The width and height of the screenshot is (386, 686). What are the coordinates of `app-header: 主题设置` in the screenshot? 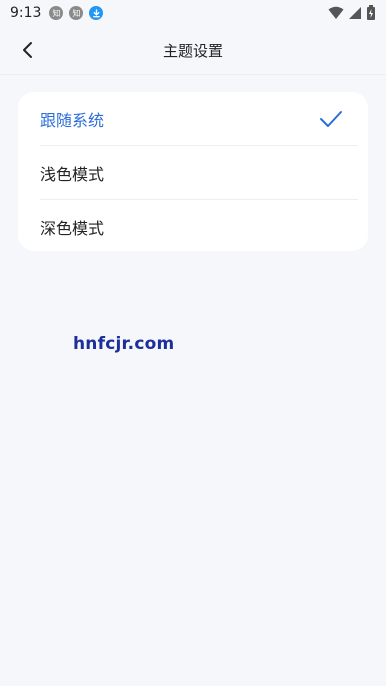 It's located at (193, 50).